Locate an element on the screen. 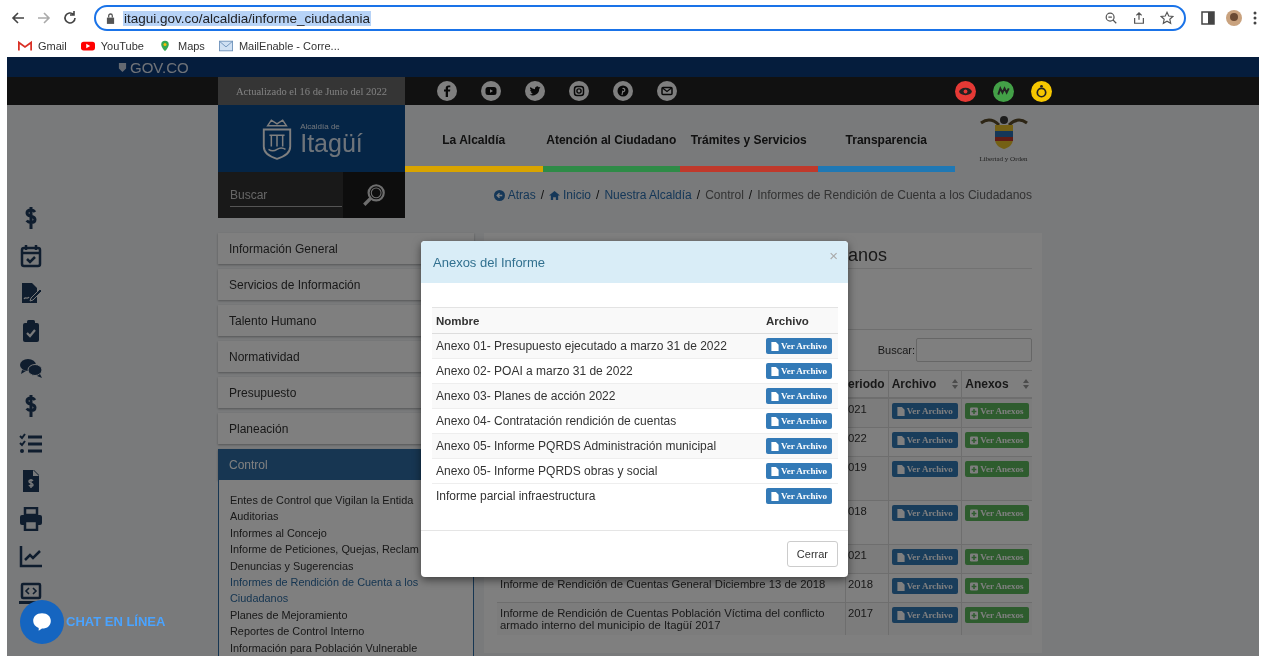 The height and width of the screenshot is (656, 1266). home-icon is located at coordinates (555, 195).